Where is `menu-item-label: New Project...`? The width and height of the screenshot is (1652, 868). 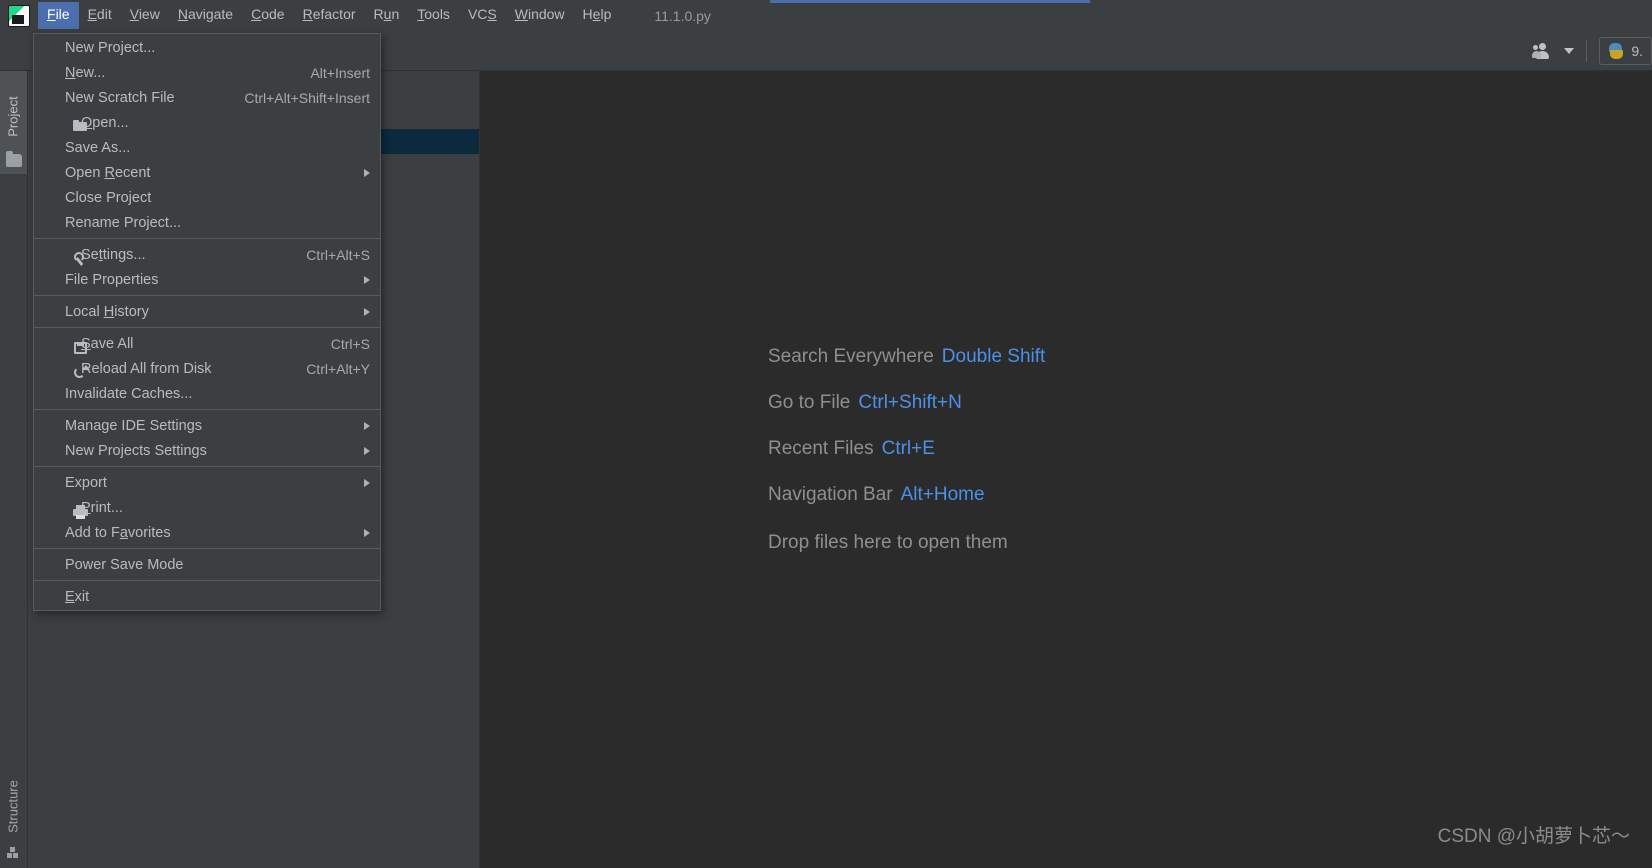 menu-item-label: New Project... is located at coordinates (110, 47).